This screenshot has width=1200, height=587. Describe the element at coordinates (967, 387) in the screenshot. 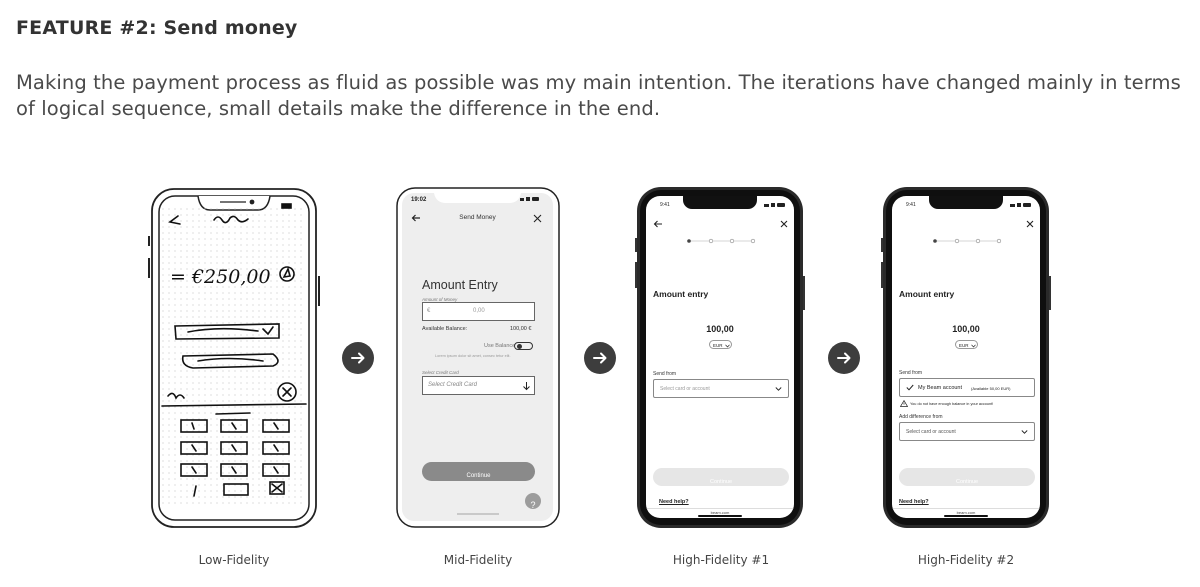

I see `hi2-account-select: My Beam account (Available 50,00 EUR)` at that location.